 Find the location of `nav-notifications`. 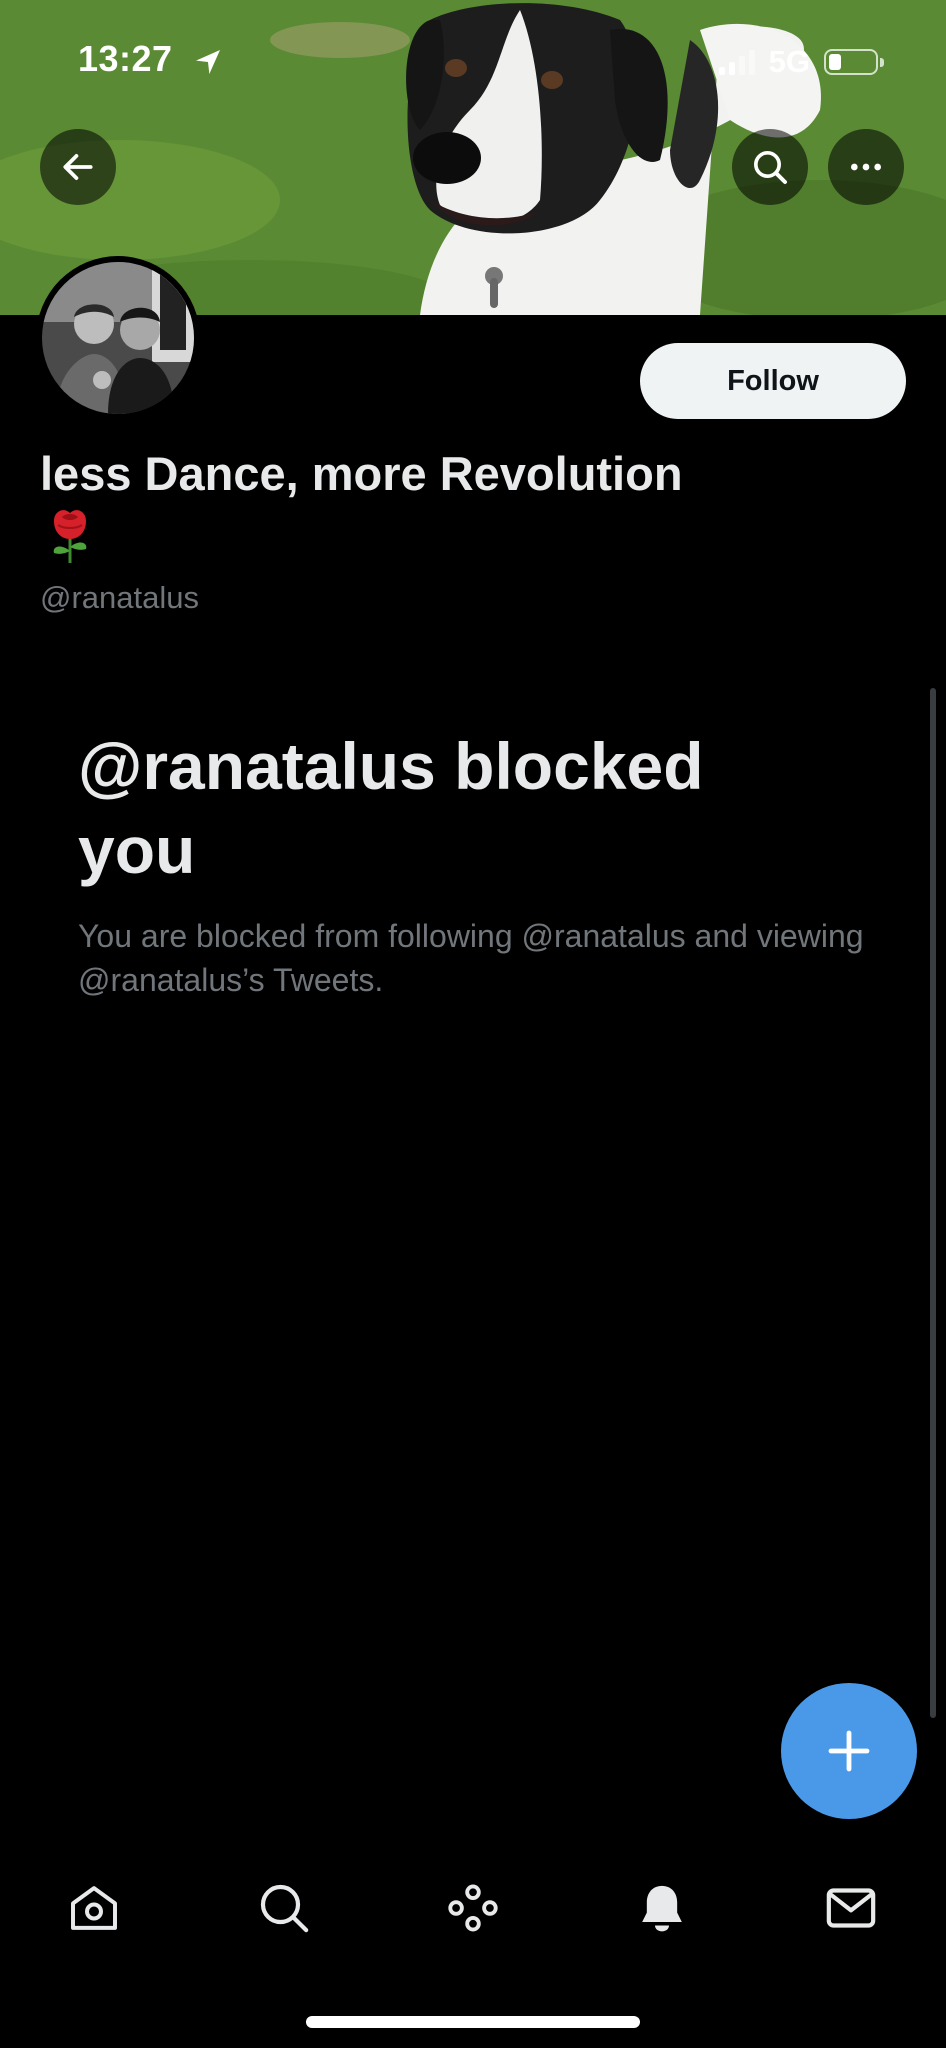

nav-notifications is located at coordinates (662, 1908).